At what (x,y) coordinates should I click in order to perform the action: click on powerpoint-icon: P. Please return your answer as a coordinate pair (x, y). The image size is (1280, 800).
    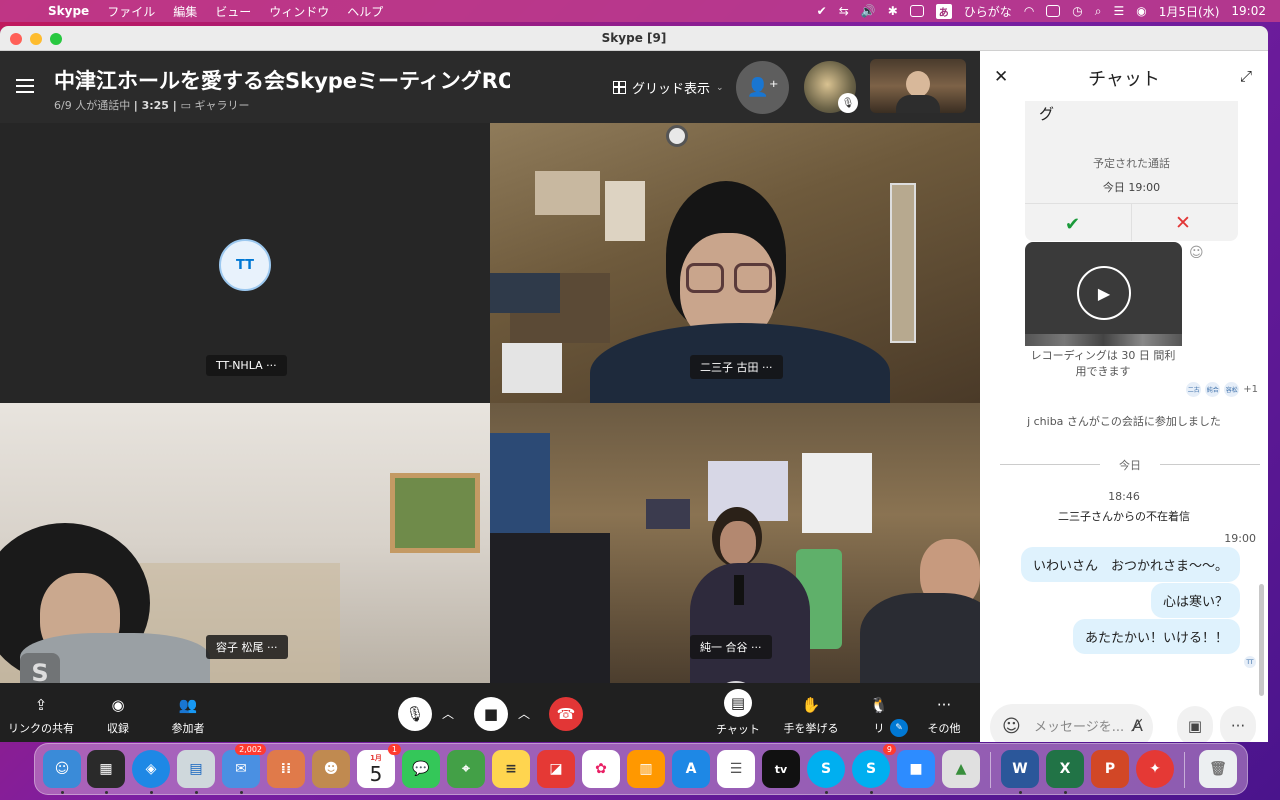
    Looking at the image, I should click on (1110, 769).